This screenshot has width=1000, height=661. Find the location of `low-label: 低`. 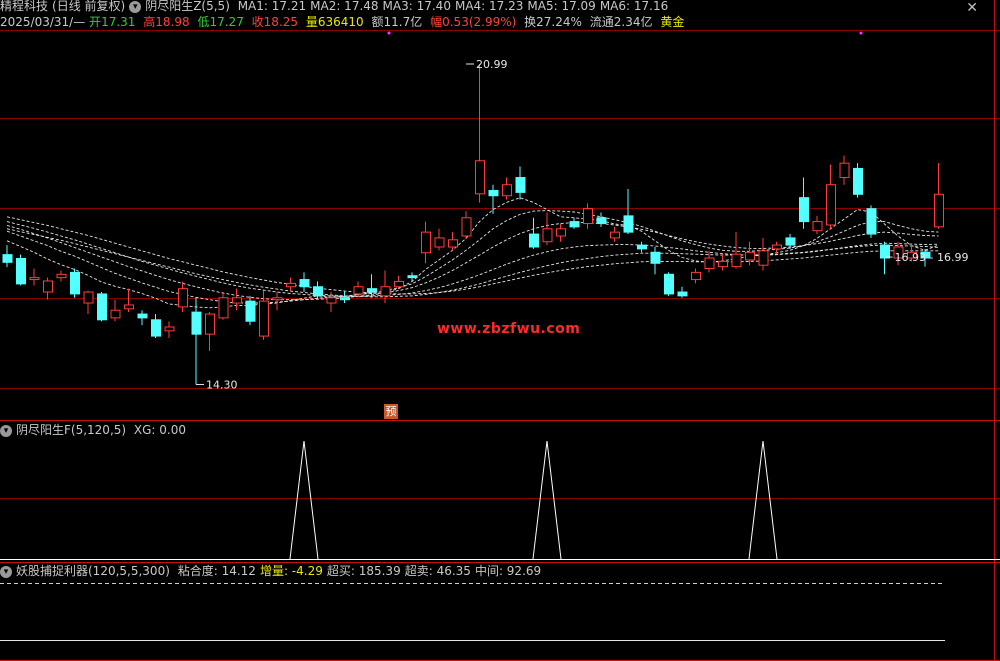

low-label: 低 is located at coordinates (203, 22).